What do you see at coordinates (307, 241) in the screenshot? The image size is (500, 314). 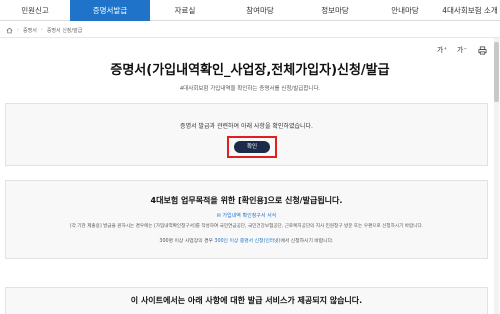 I see `info-note-suffix: 에서 신청하시기 바랍니다.` at bounding box center [307, 241].